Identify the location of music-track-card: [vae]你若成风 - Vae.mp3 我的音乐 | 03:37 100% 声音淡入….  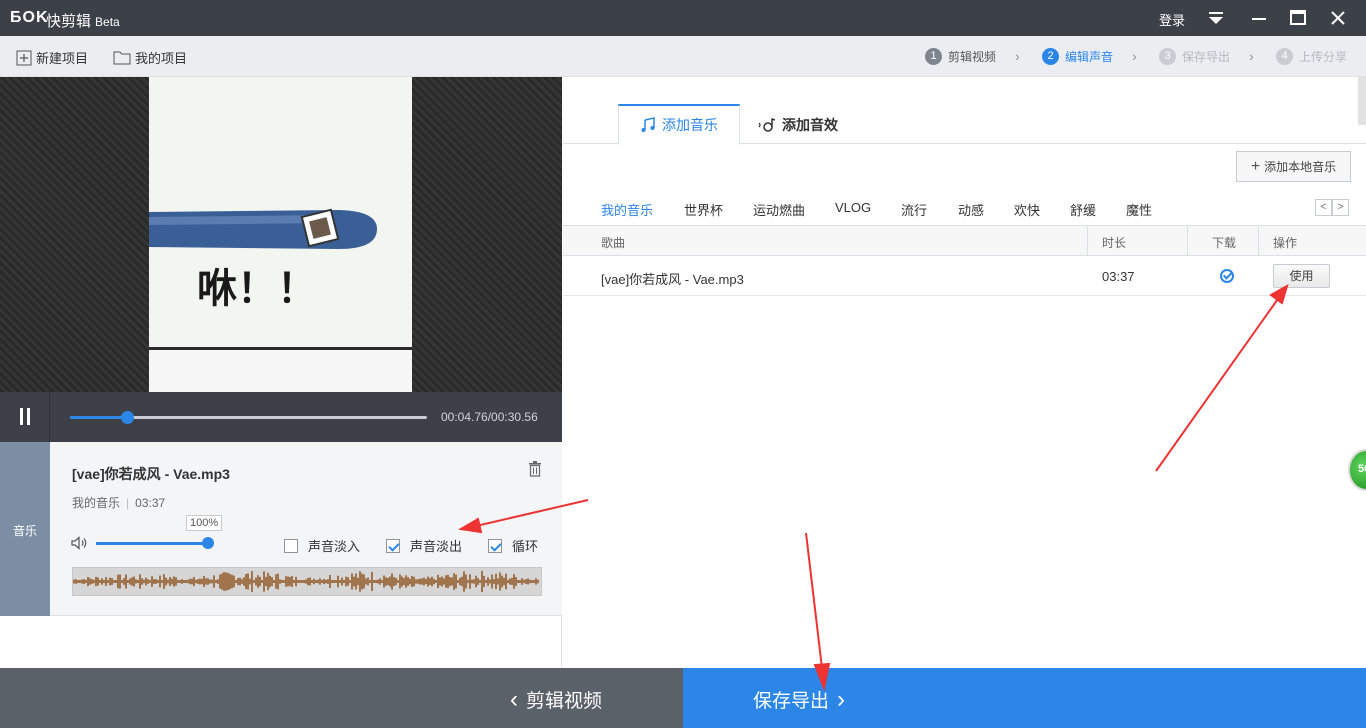
(306, 529).